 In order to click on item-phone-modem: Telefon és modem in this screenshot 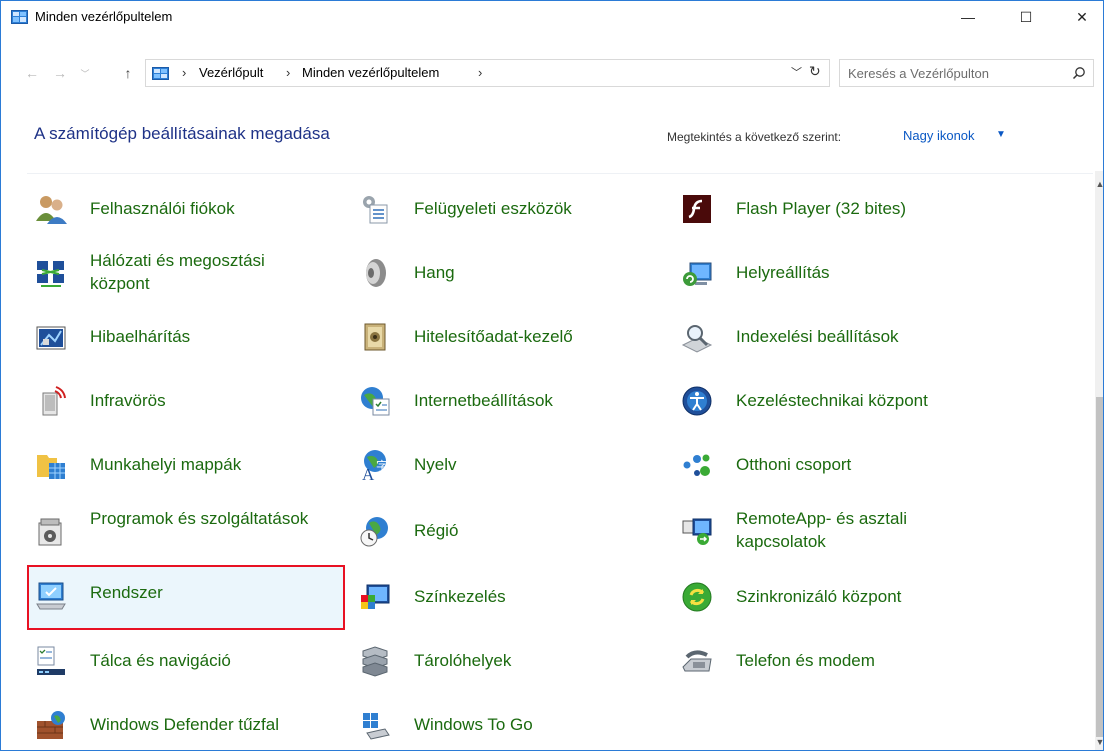, I will do `click(829, 661)`.